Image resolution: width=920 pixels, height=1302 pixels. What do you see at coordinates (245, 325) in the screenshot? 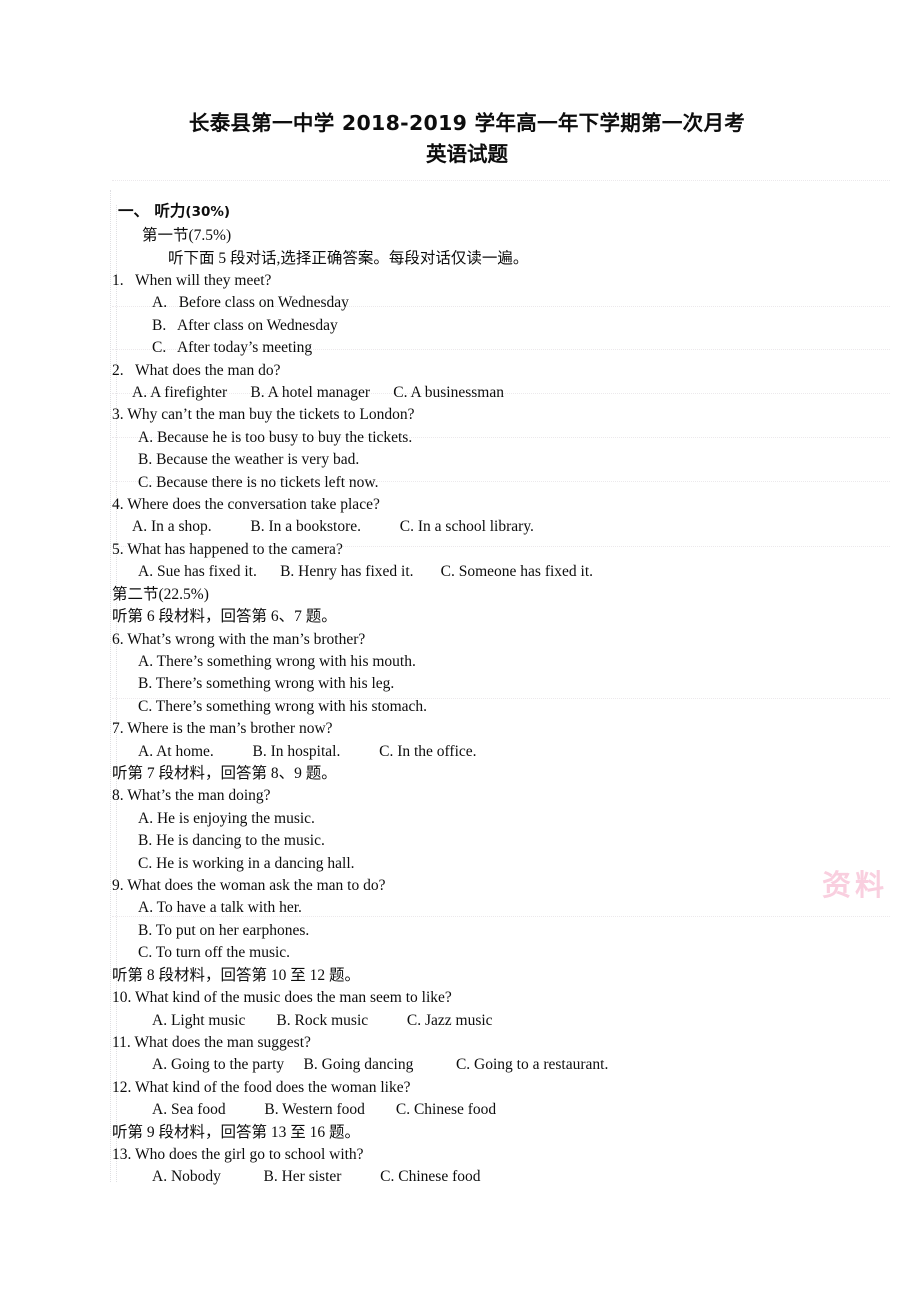
I see `question-option: B. After class on Wednesday` at bounding box center [245, 325].